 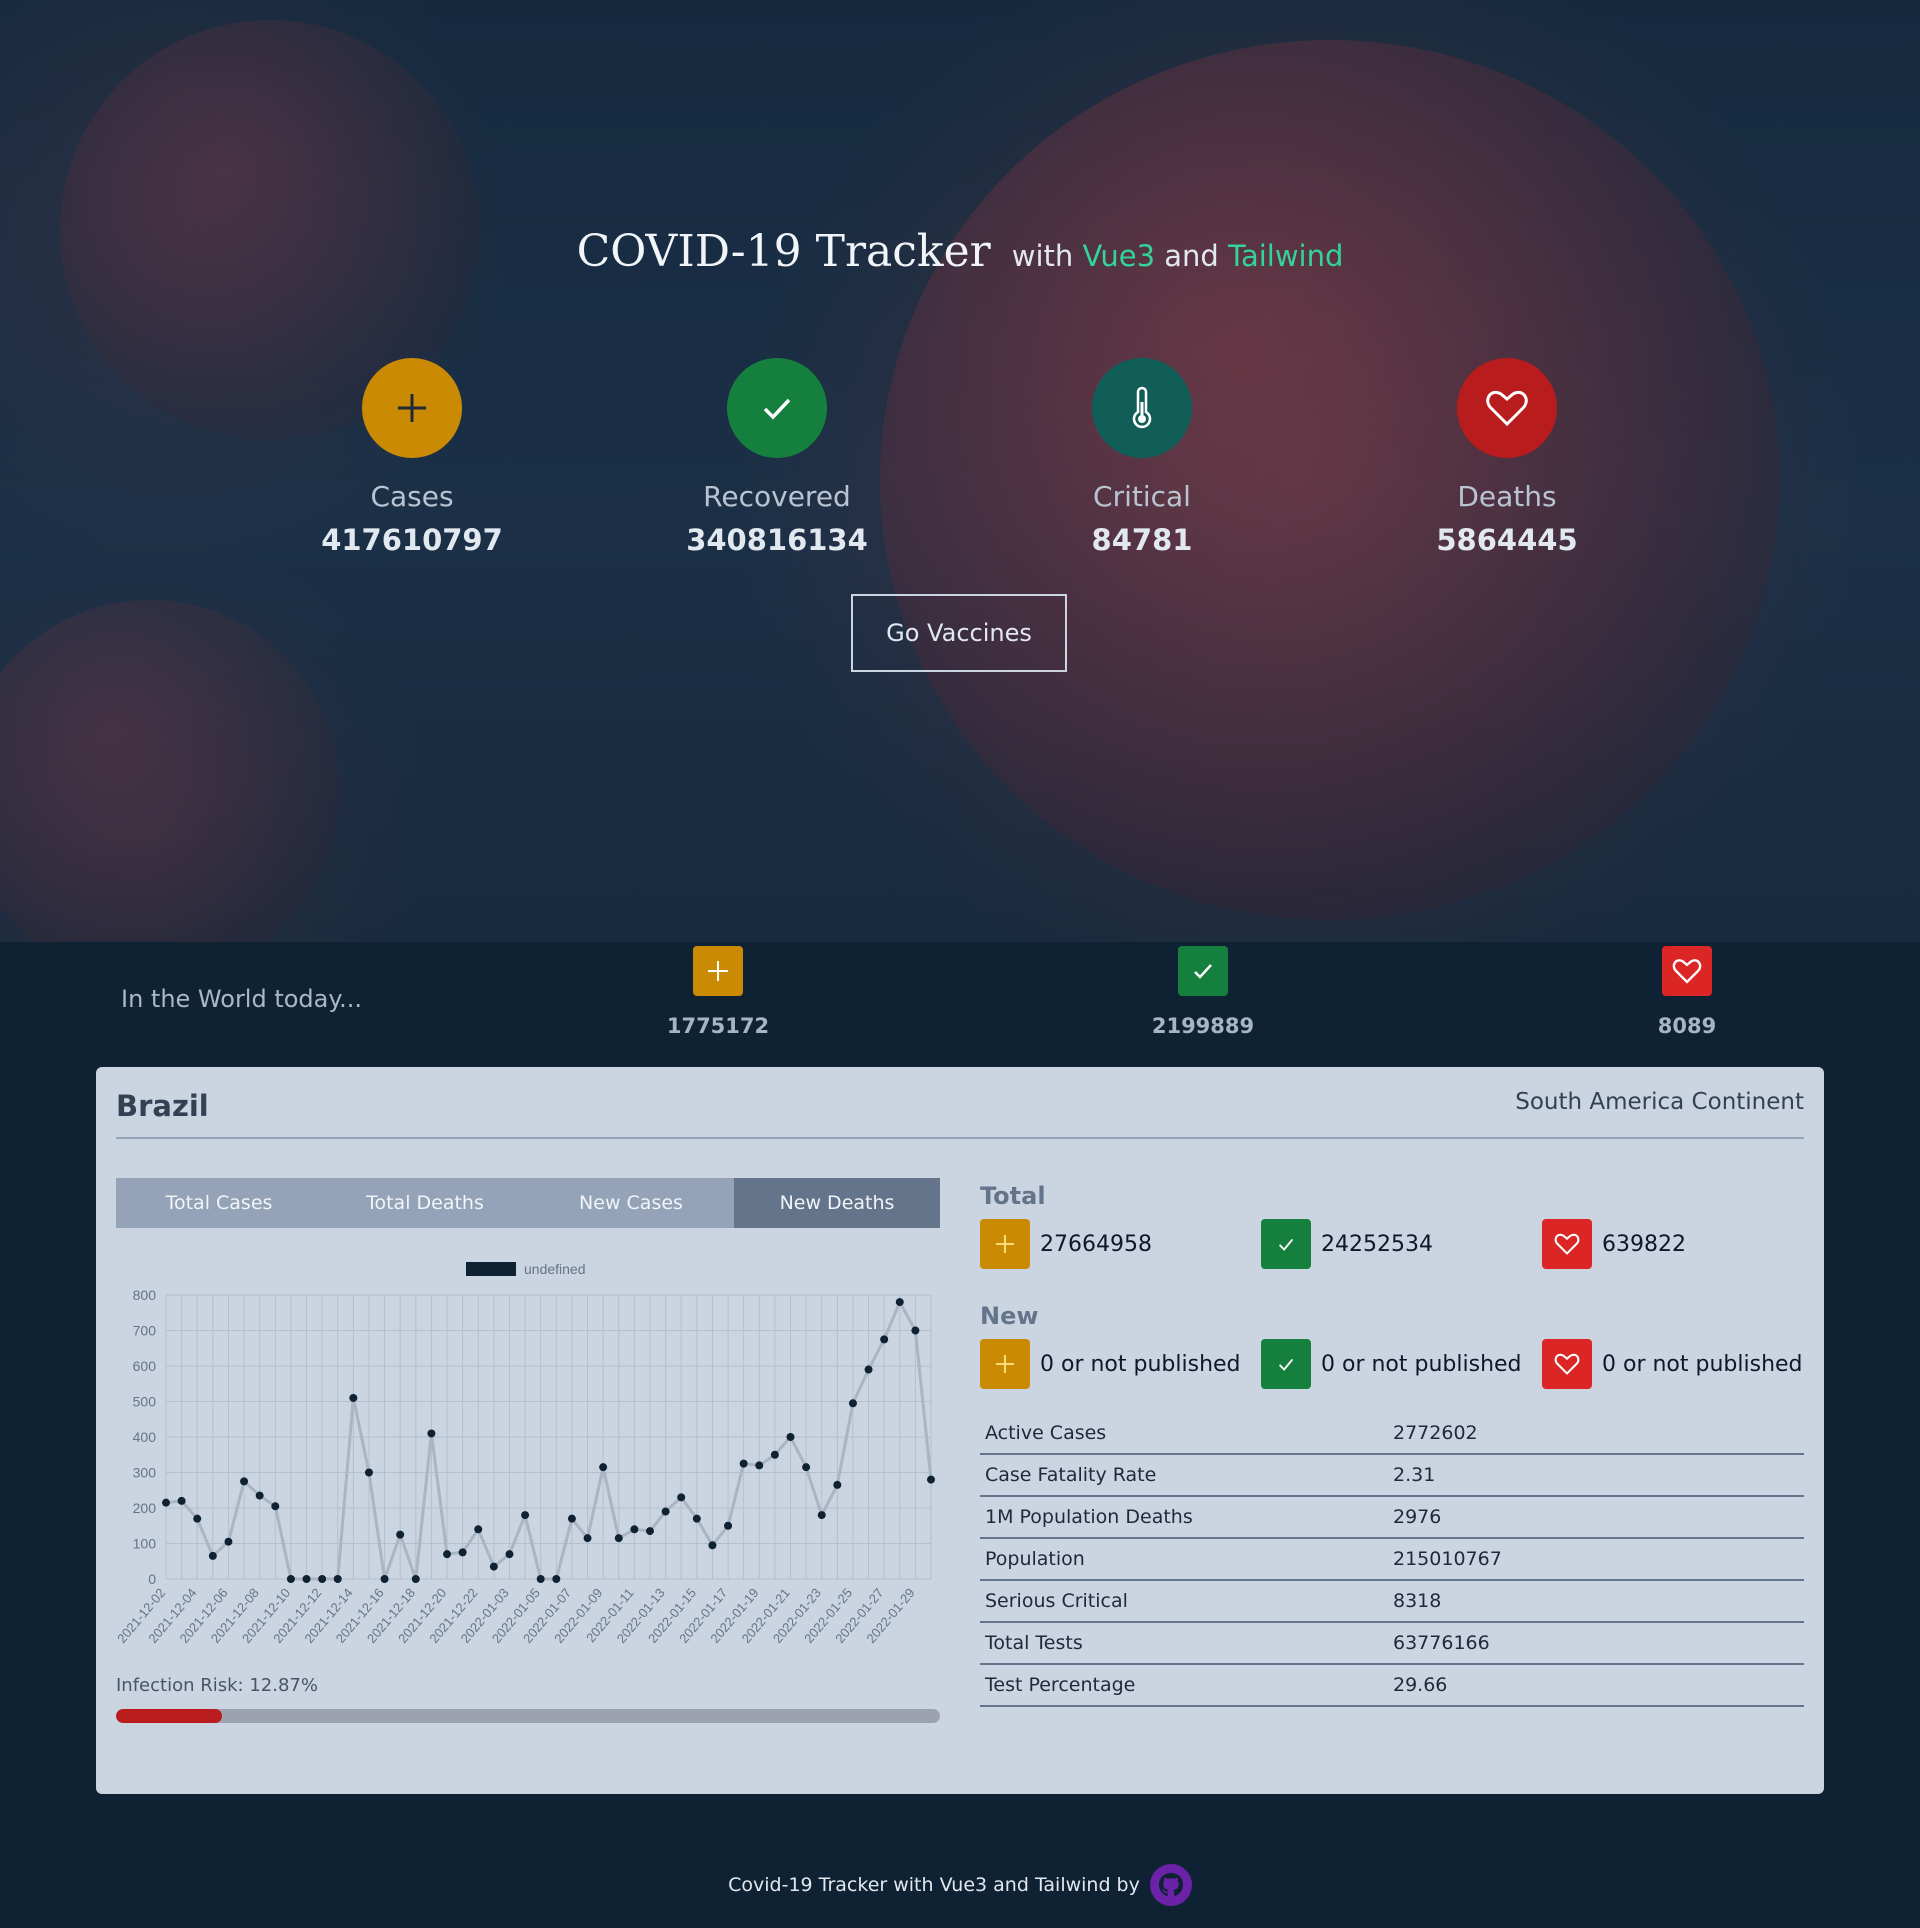 What do you see at coordinates (1392, 1601) in the screenshot?
I see `table-row: Serious Critical 8318` at bounding box center [1392, 1601].